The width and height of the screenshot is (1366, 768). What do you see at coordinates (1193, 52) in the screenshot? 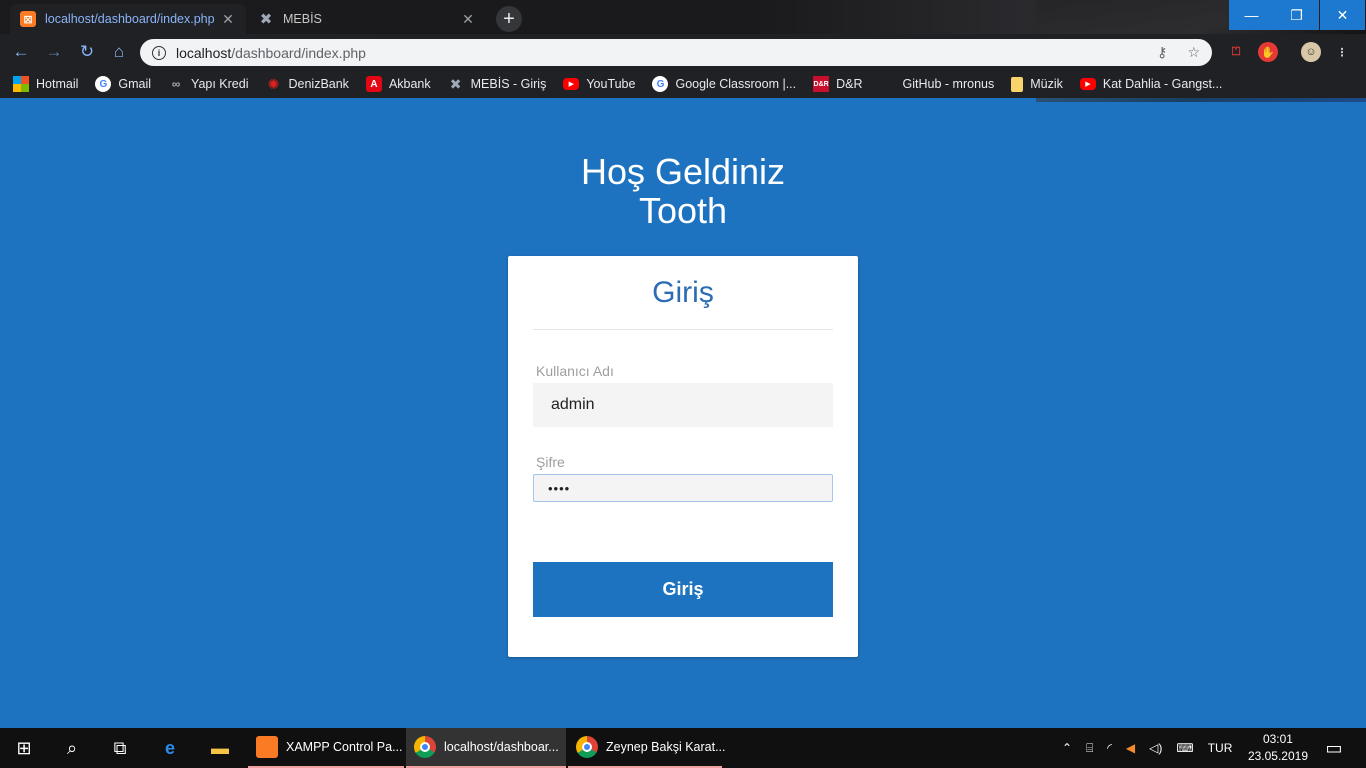
I see `star-icon: ☆` at bounding box center [1193, 52].